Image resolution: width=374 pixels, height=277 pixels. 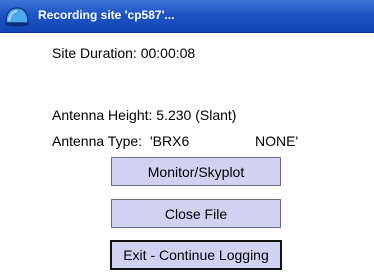 I want to click on close-file-button: Close File, so click(x=196, y=213).